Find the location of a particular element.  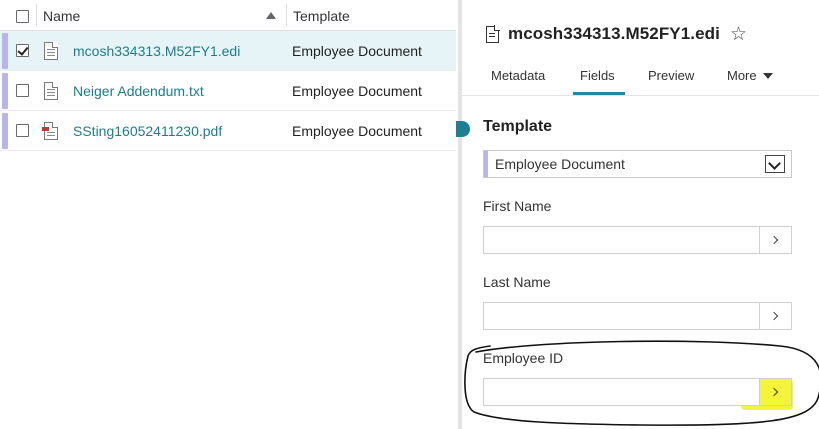

tab-fields: Fields is located at coordinates (597, 75).